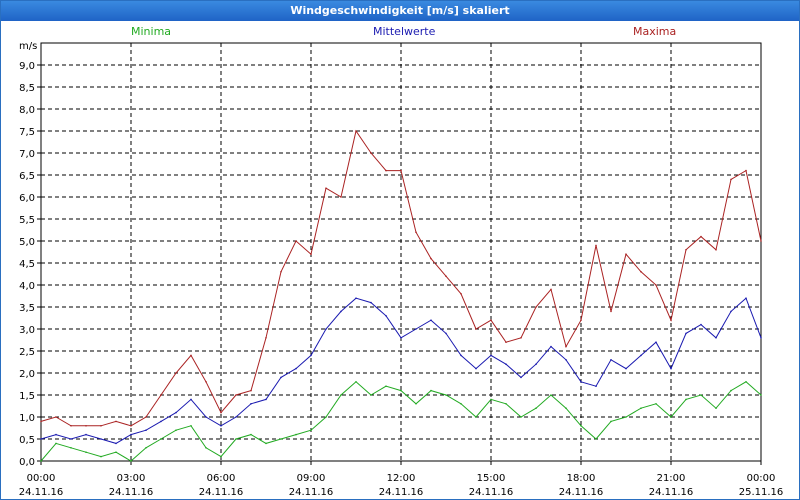 This screenshot has width=800, height=500. Describe the element at coordinates (311, 478) in the screenshot. I see `x-tick-time-label: 09:00` at that location.